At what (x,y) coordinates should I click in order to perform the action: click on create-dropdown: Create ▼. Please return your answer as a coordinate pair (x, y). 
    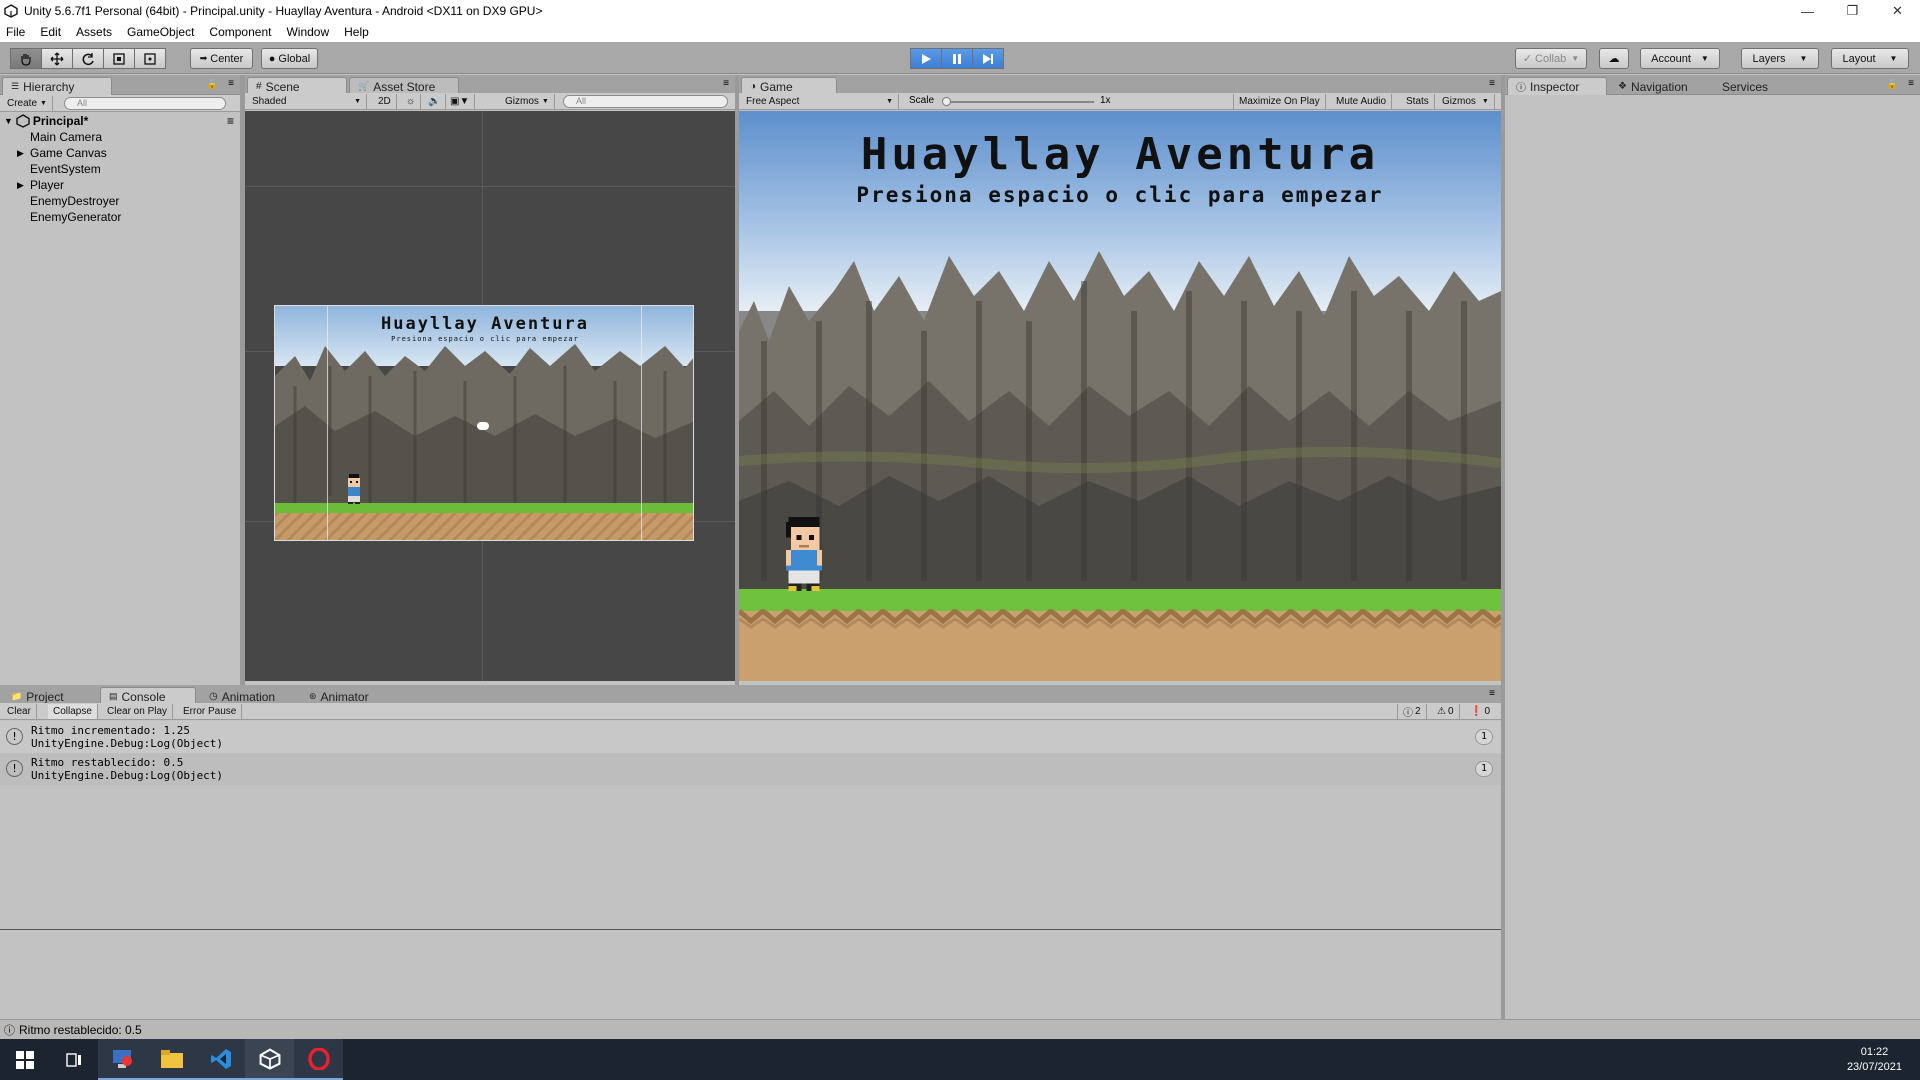
    Looking at the image, I should click on (27, 103).